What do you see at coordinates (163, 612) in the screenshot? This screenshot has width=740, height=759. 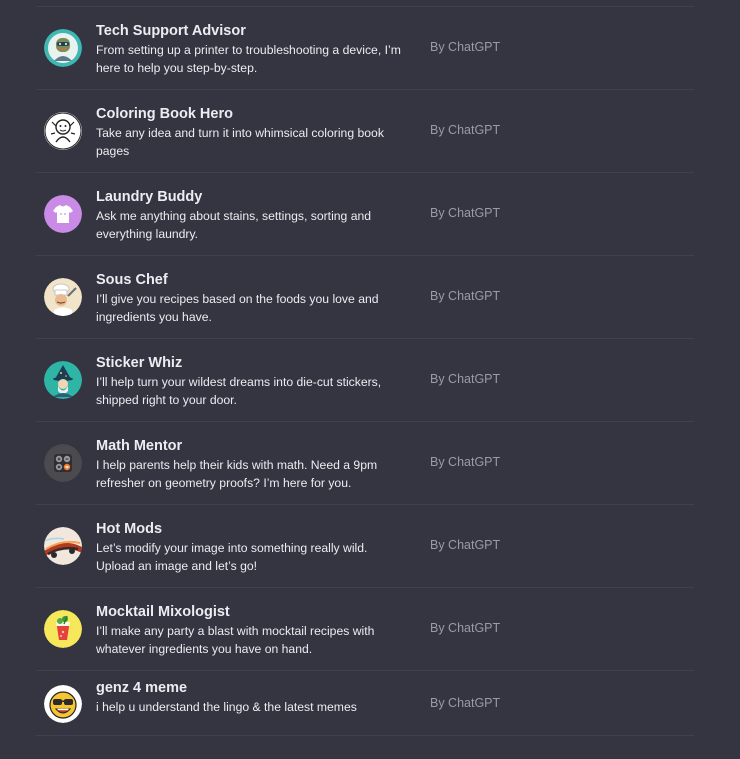 I see `gpt-title: Mocktail Mixologist` at bounding box center [163, 612].